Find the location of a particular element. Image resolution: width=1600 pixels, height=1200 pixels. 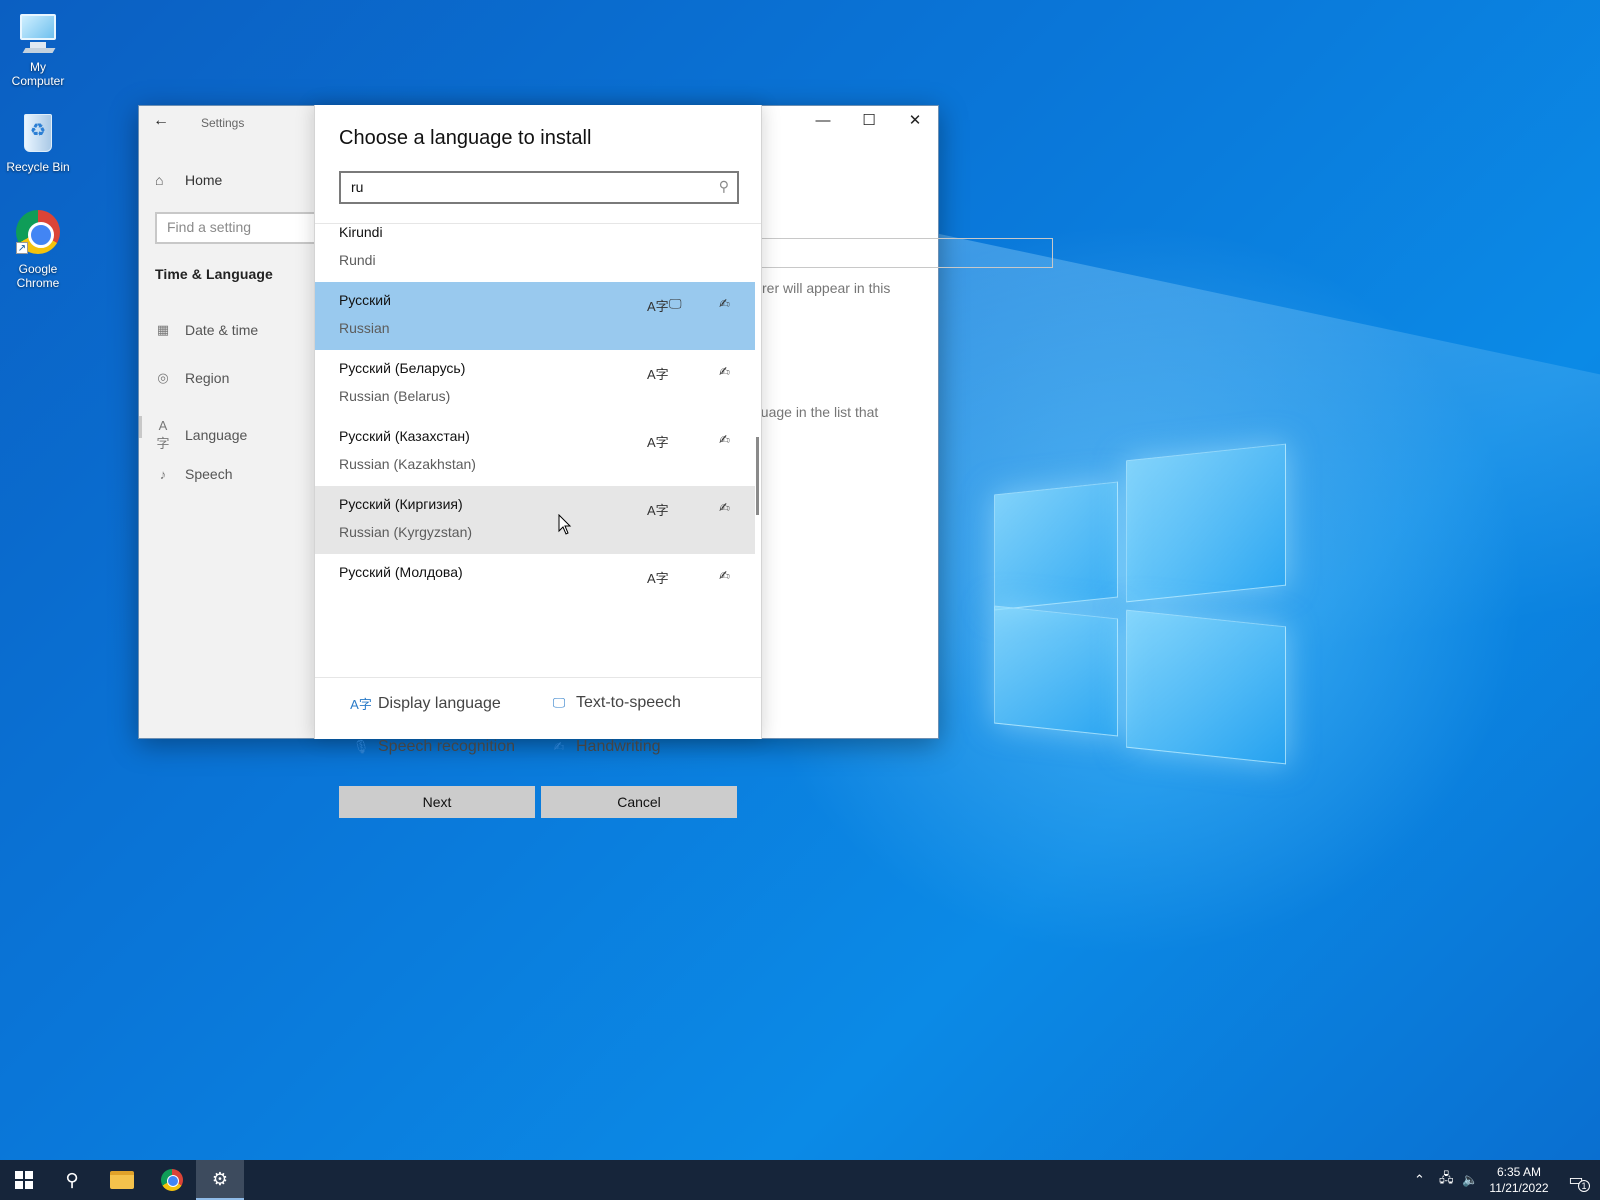

desktop-icon-my-computer: My Computer is located at coordinates (38, 48).